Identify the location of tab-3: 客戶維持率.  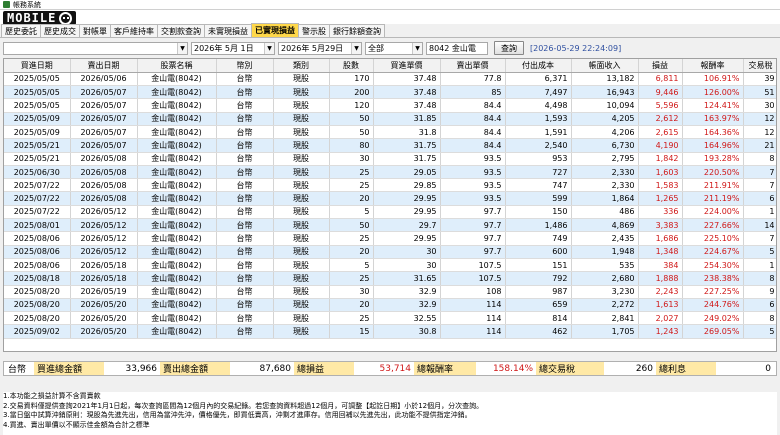
(134, 30).